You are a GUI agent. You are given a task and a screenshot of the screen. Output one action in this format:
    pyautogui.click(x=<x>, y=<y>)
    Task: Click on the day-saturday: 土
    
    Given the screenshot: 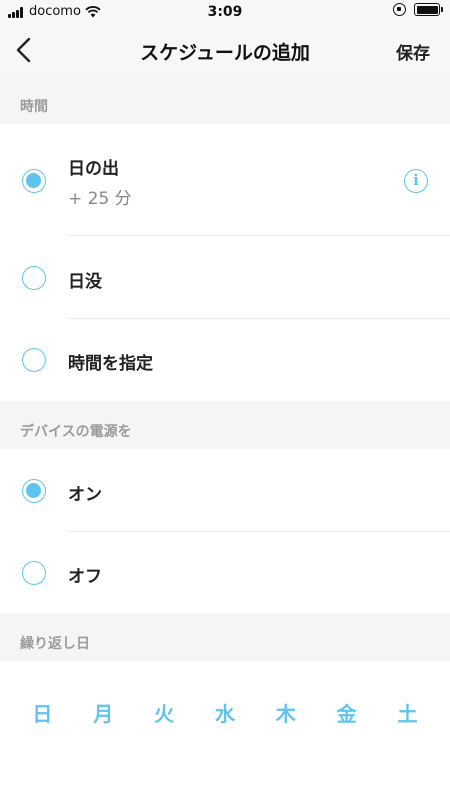 What is the action you would take?
    pyautogui.click(x=407, y=712)
    